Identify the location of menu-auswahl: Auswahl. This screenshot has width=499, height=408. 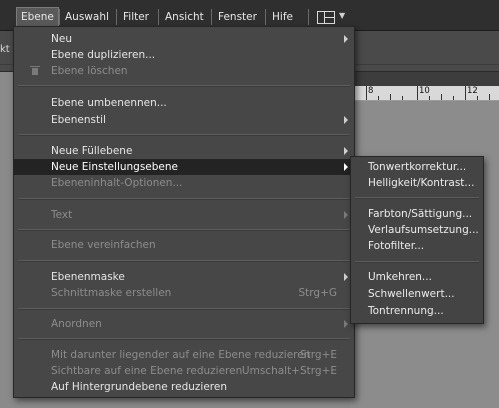
(87, 17).